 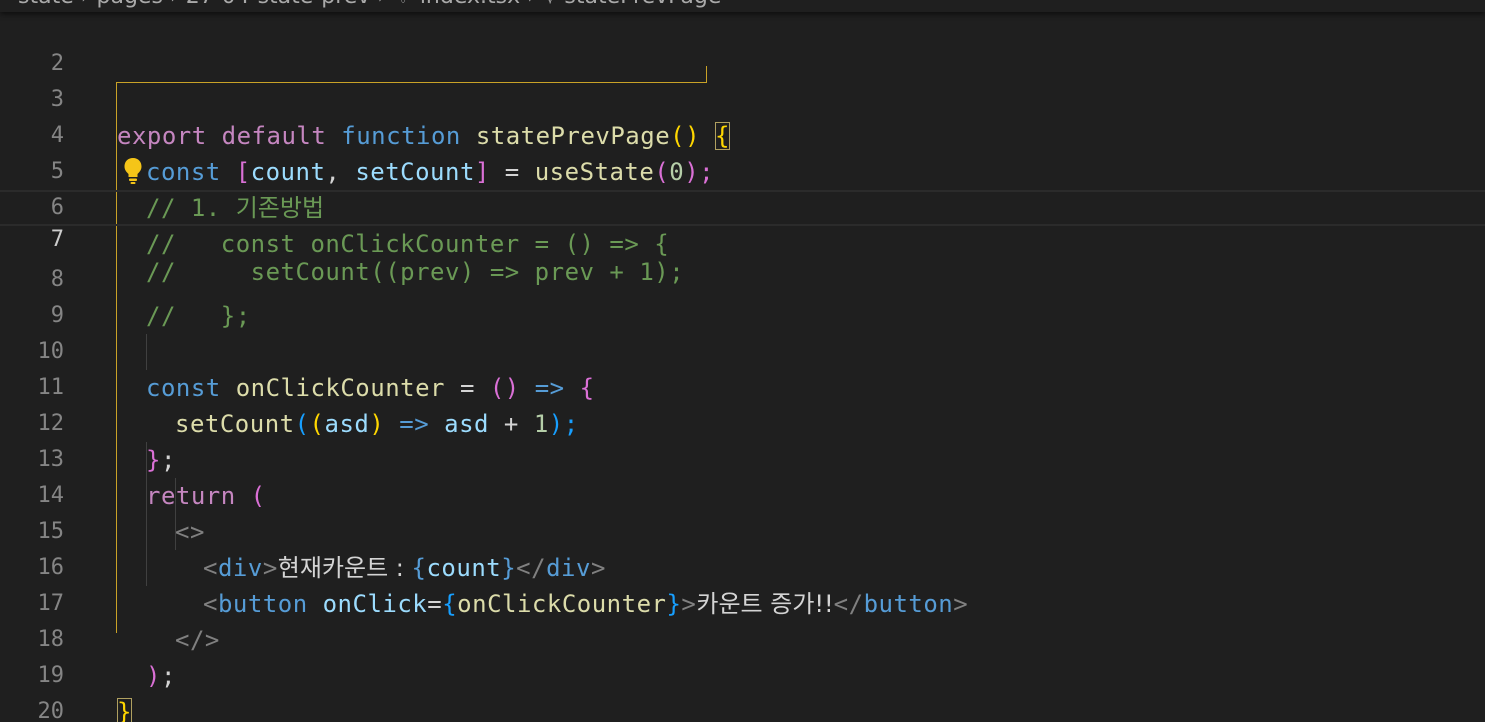 What do you see at coordinates (133, 171) in the screenshot?
I see `lightbulb-icon` at bounding box center [133, 171].